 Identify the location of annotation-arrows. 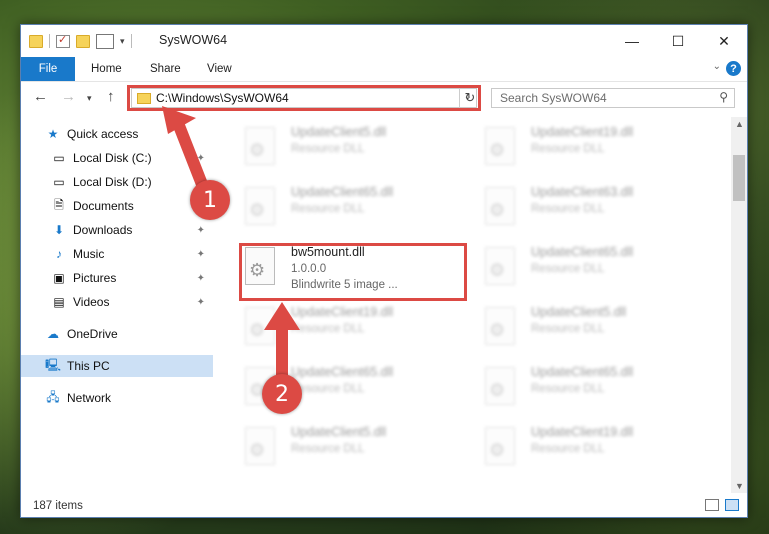
(231, 243).